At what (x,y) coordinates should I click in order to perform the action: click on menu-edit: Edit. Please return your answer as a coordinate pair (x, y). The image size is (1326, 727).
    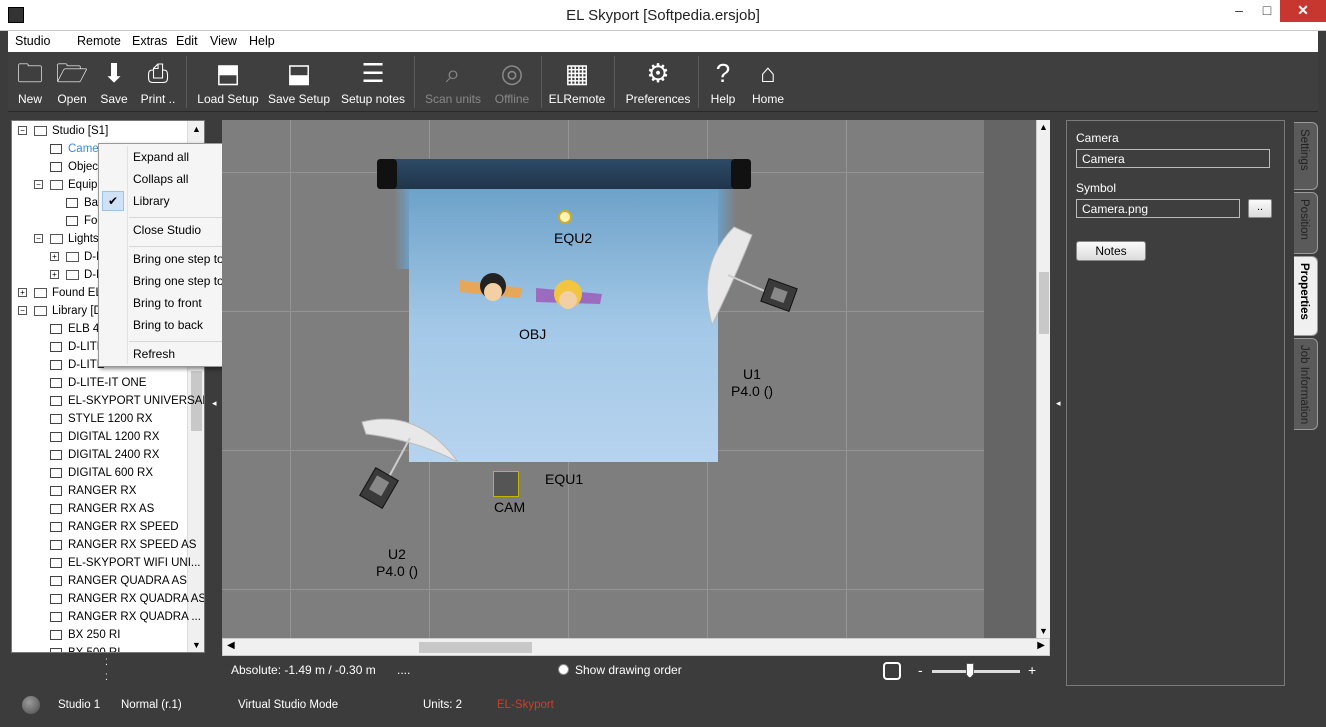
    Looking at the image, I should click on (187, 41).